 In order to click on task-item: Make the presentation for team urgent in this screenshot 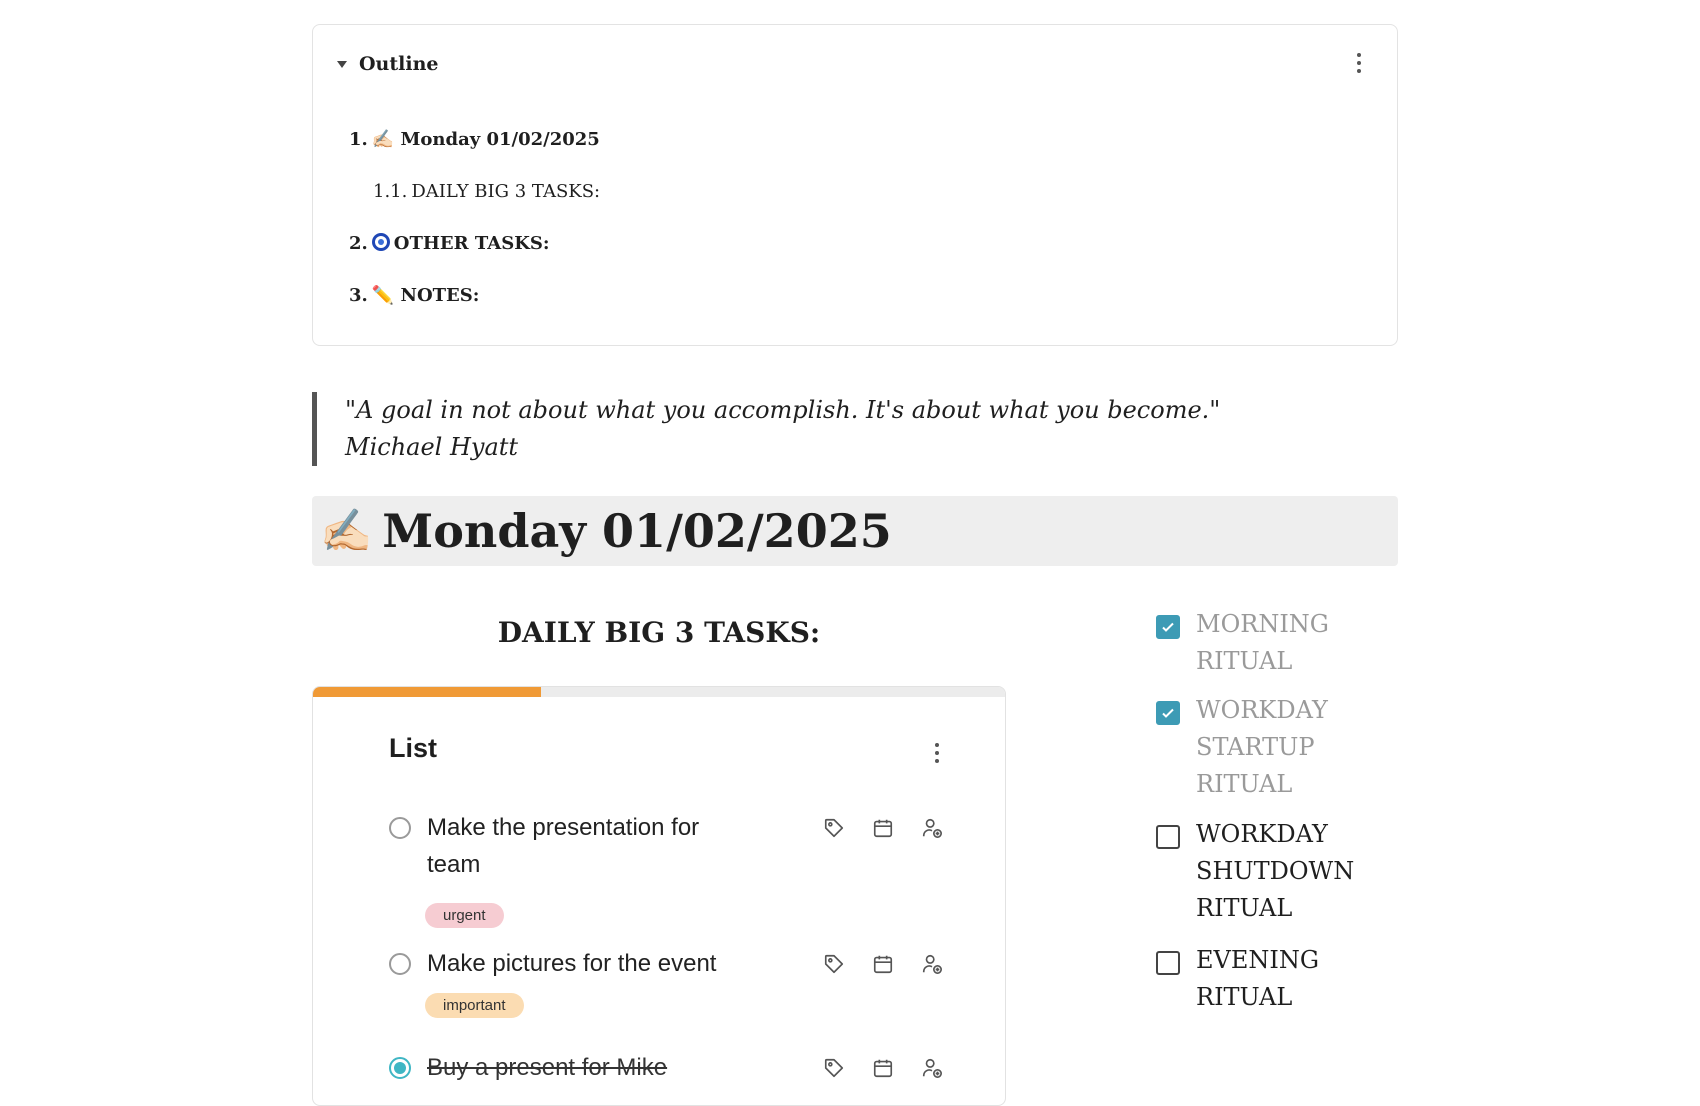, I will do `click(679, 874)`.